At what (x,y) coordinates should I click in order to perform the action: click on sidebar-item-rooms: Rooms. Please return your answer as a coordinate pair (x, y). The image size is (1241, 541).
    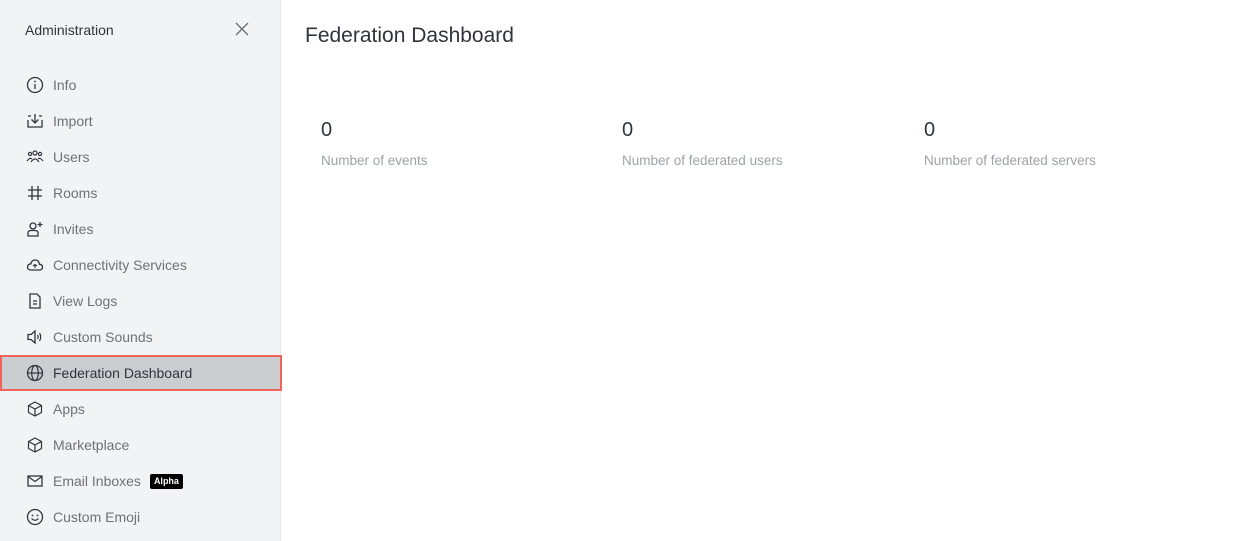
    Looking at the image, I should click on (140, 193).